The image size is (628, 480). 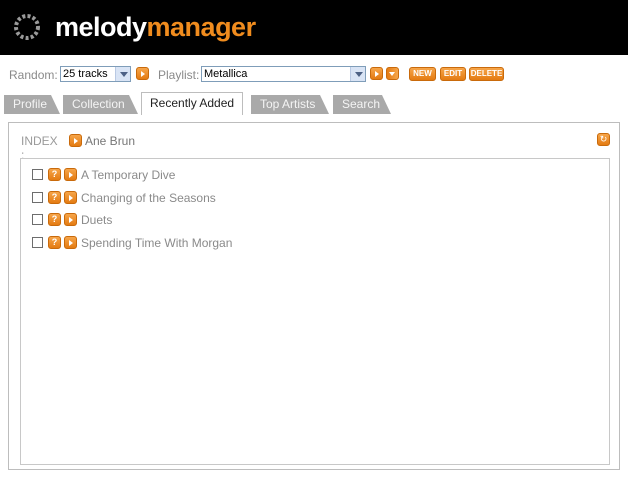 I want to click on tab-recently-added: Recently Added, so click(x=192, y=103).